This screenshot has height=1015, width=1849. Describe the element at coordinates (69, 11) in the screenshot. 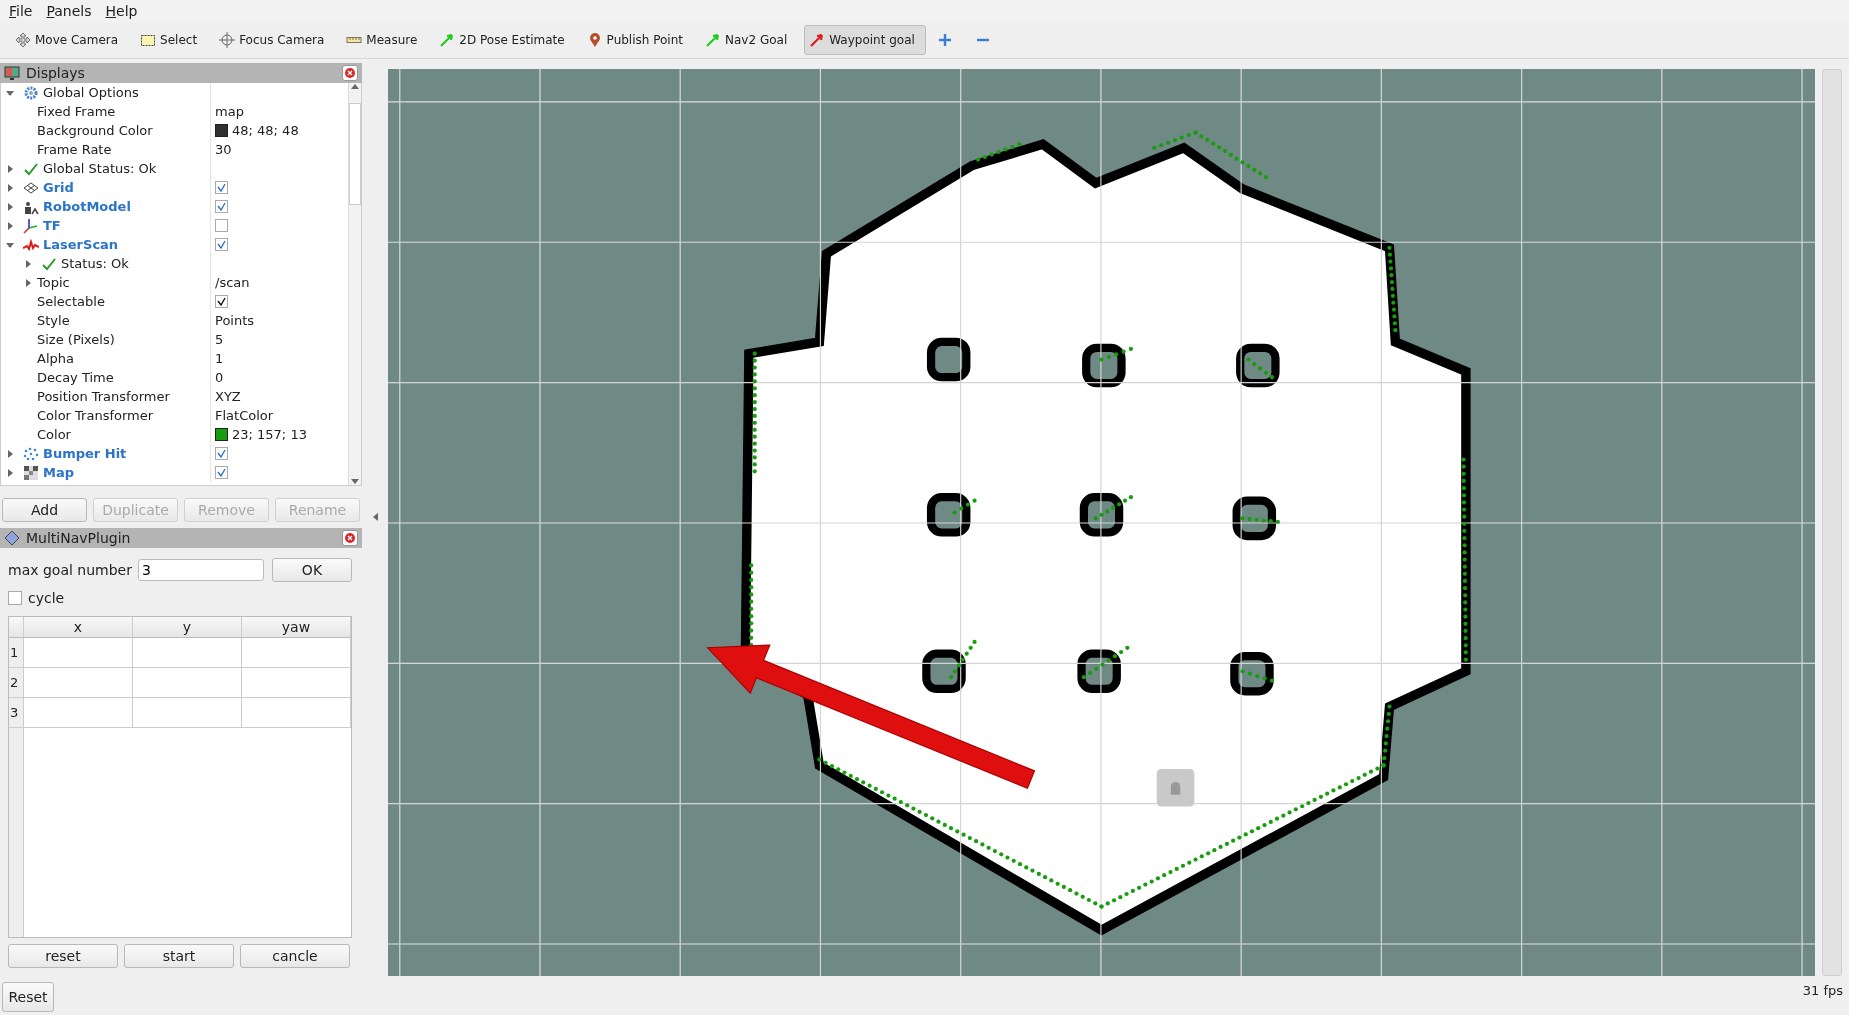

I see `menu-item: Panels` at that location.